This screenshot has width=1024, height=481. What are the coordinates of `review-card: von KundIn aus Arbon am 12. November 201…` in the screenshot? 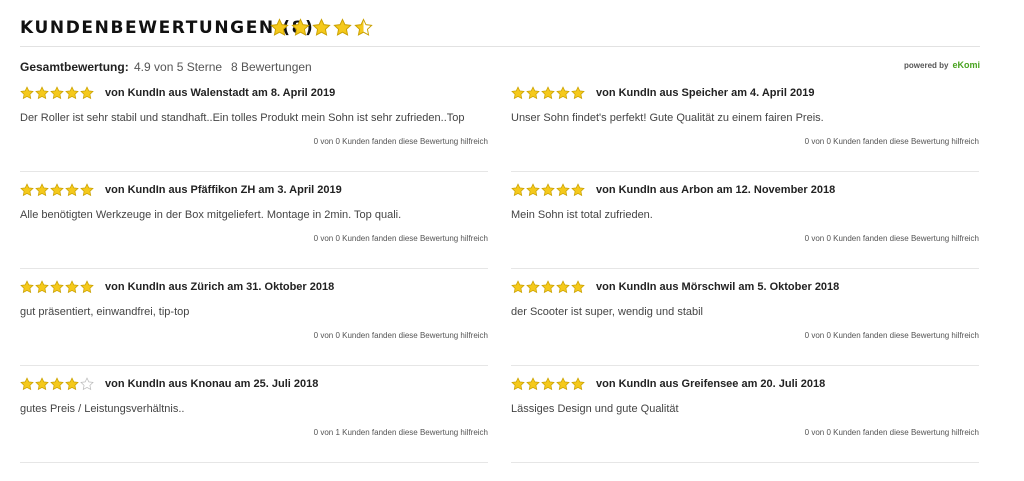 It's located at (745, 220).